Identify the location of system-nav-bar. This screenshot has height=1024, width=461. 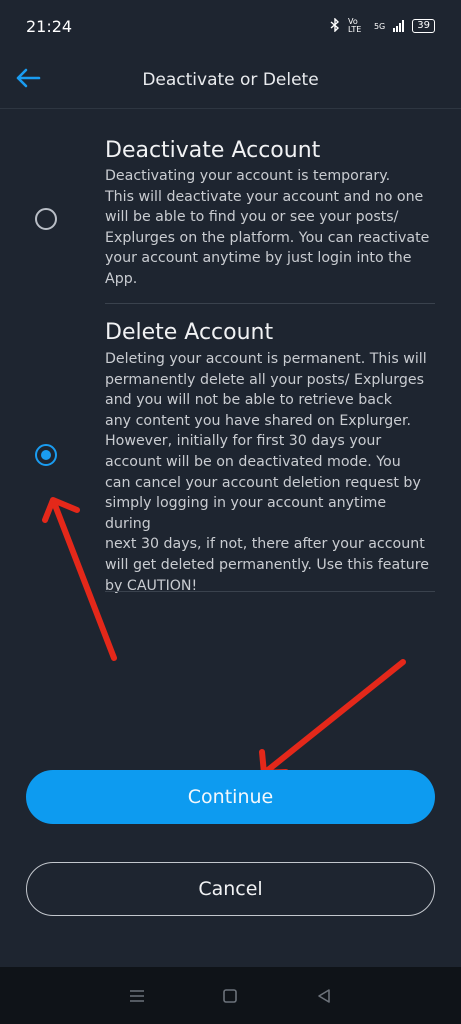
(230, 995).